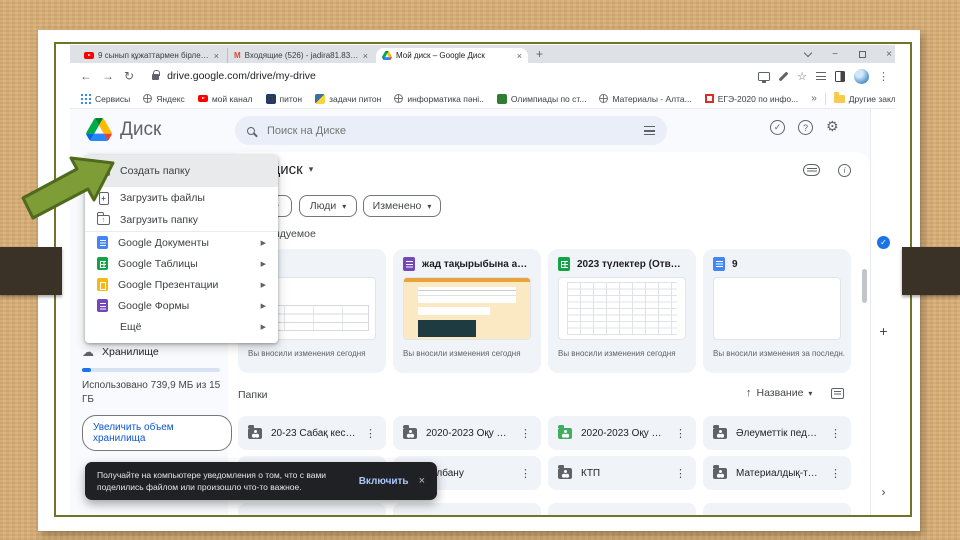  Describe the element at coordinates (883, 331) in the screenshot. I see `add-panel-app-icon: +` at that location.